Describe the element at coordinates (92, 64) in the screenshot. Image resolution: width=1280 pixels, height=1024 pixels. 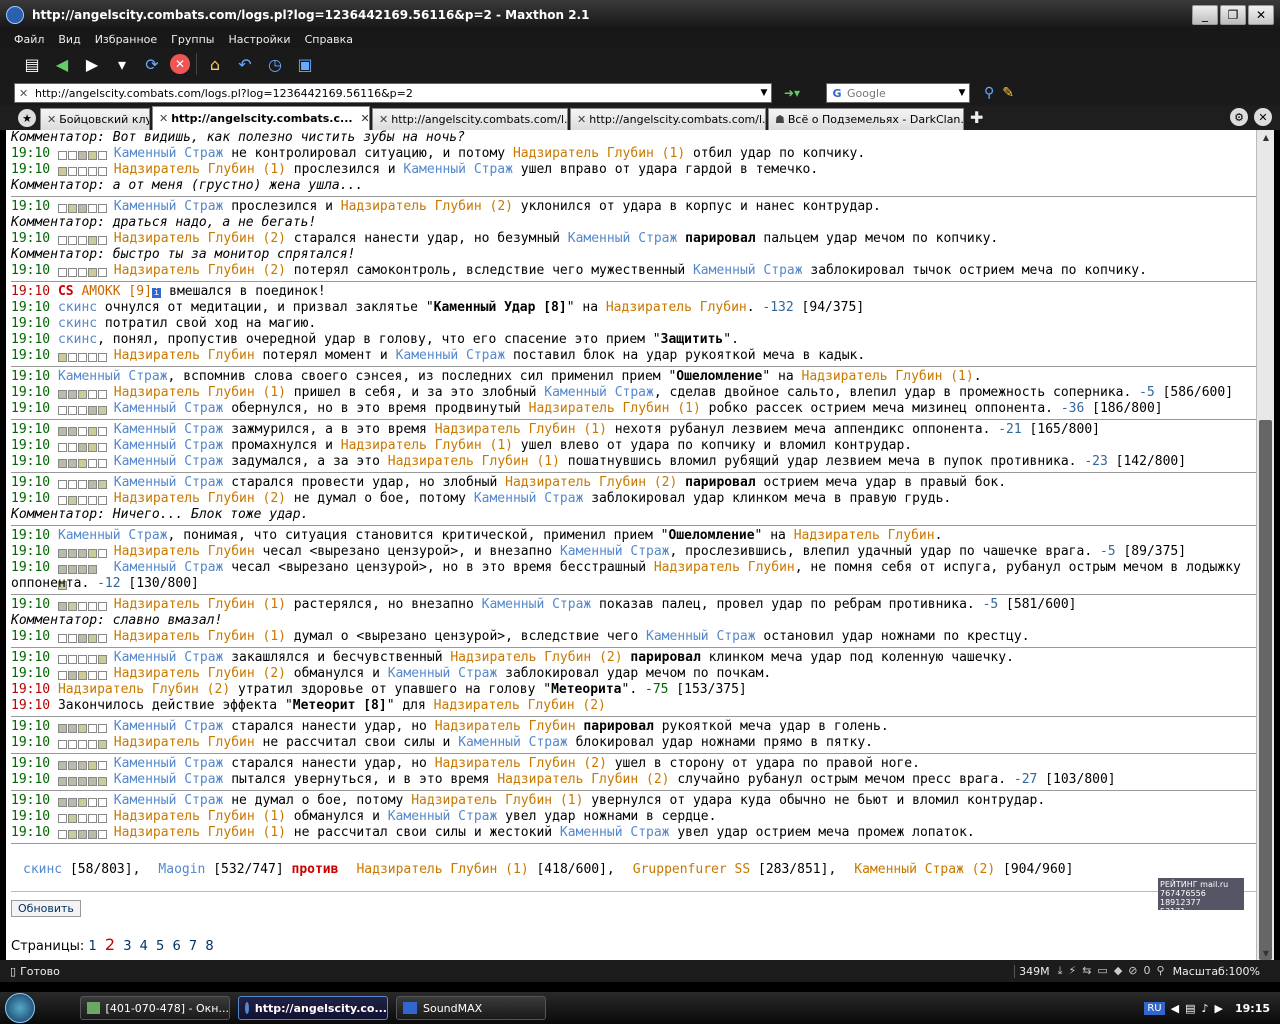
I see `forward-icon: ▶` at that location.